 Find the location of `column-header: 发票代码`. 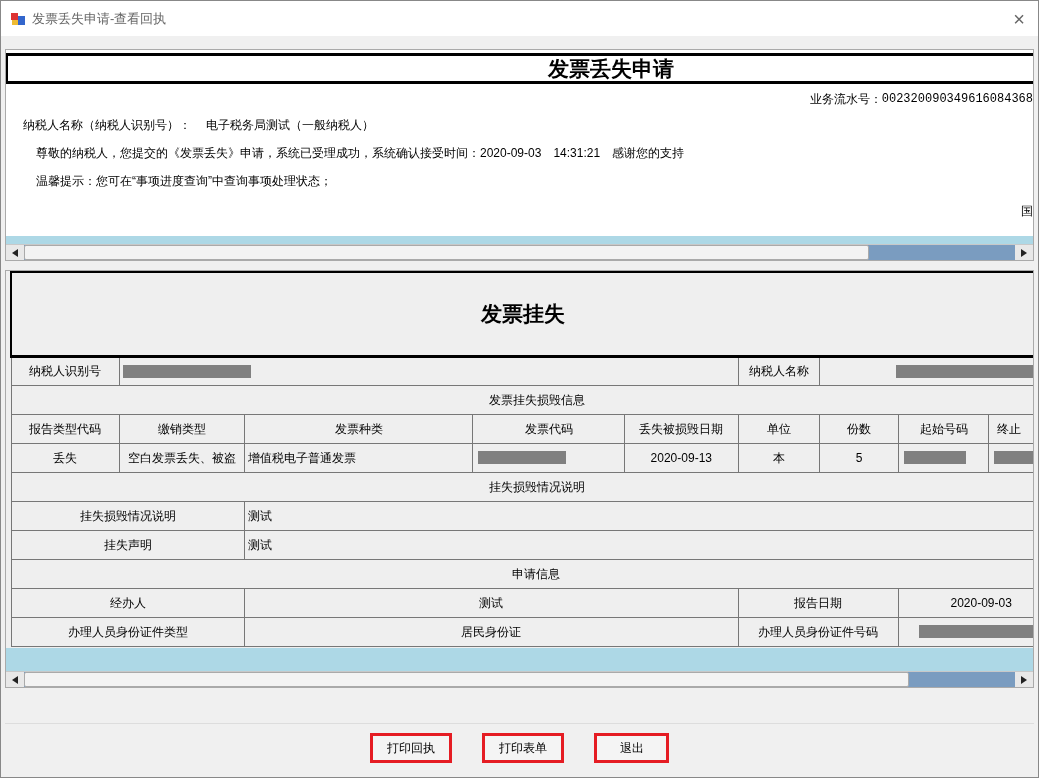

column-header: 发票代码 is located at coordinates (548, 428).